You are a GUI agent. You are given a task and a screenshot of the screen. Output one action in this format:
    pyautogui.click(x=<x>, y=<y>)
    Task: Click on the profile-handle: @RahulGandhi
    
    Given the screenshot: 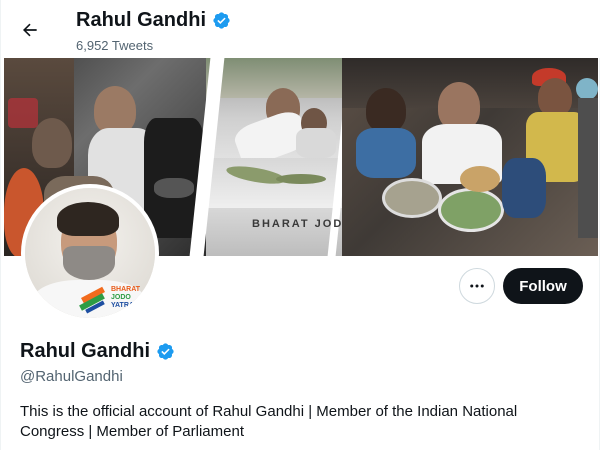 What is the action you would take?
    pyautogui.click(x=71, y=376)
    